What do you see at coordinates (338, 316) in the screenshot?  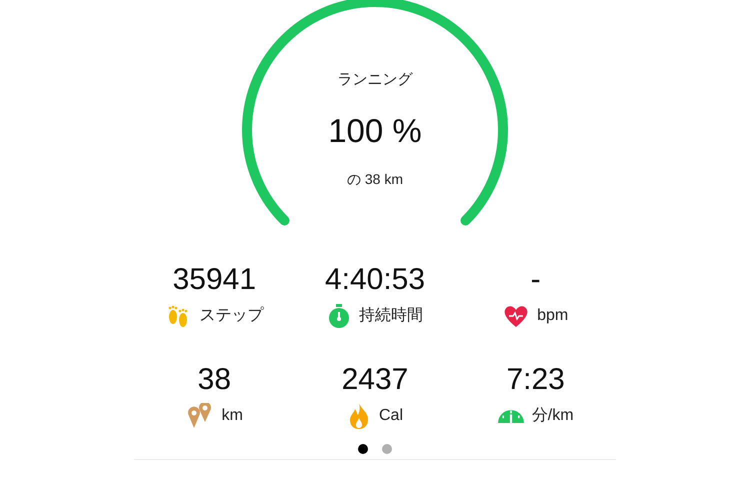 I see `stopwatch-icon` at bounding box center [338, 316].